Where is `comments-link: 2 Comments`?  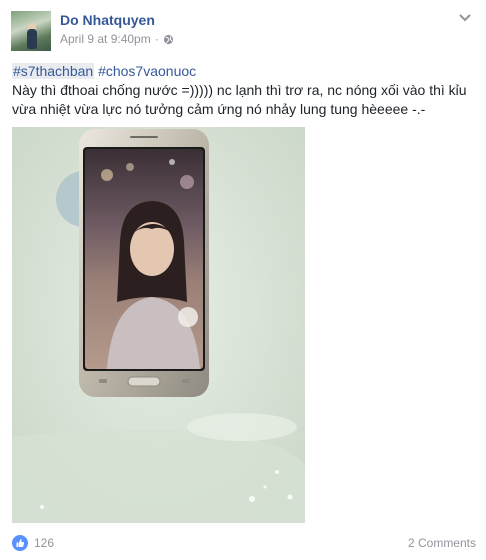
comments-link: 2 Comments is located at coordinates (442, 543).